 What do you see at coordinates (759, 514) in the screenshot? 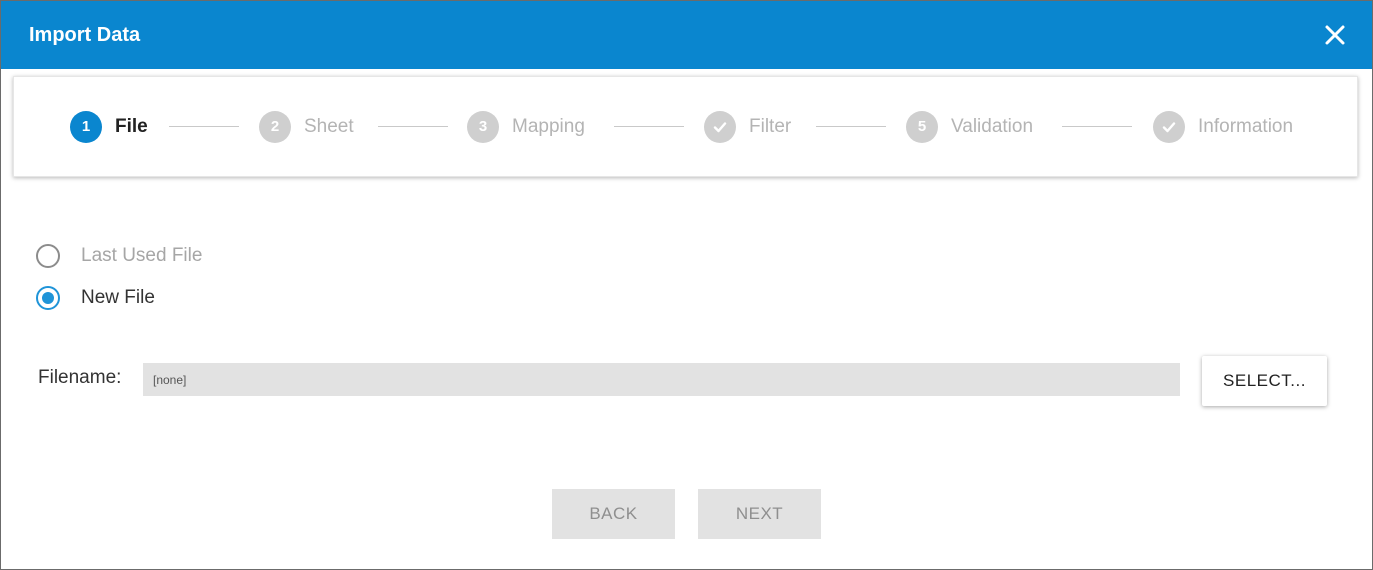
I see `next-button: NEXT` at bounding box center [759, 514].